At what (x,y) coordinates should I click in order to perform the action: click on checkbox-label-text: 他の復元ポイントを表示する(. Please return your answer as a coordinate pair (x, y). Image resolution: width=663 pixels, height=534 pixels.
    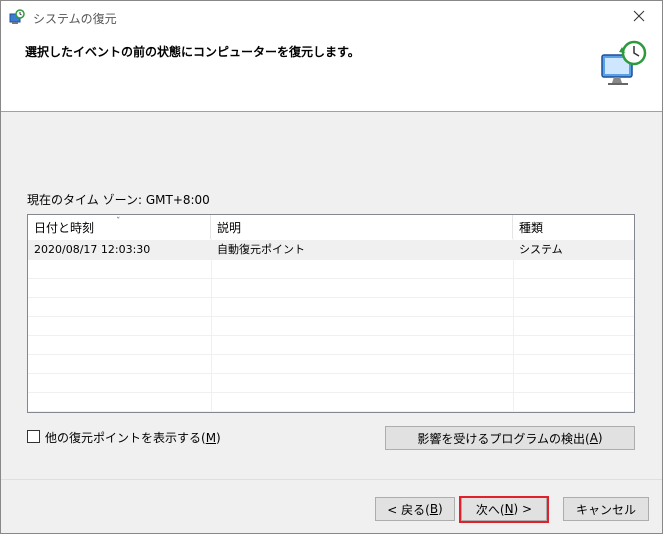
    Looking at the image, I should click on (125, 438).